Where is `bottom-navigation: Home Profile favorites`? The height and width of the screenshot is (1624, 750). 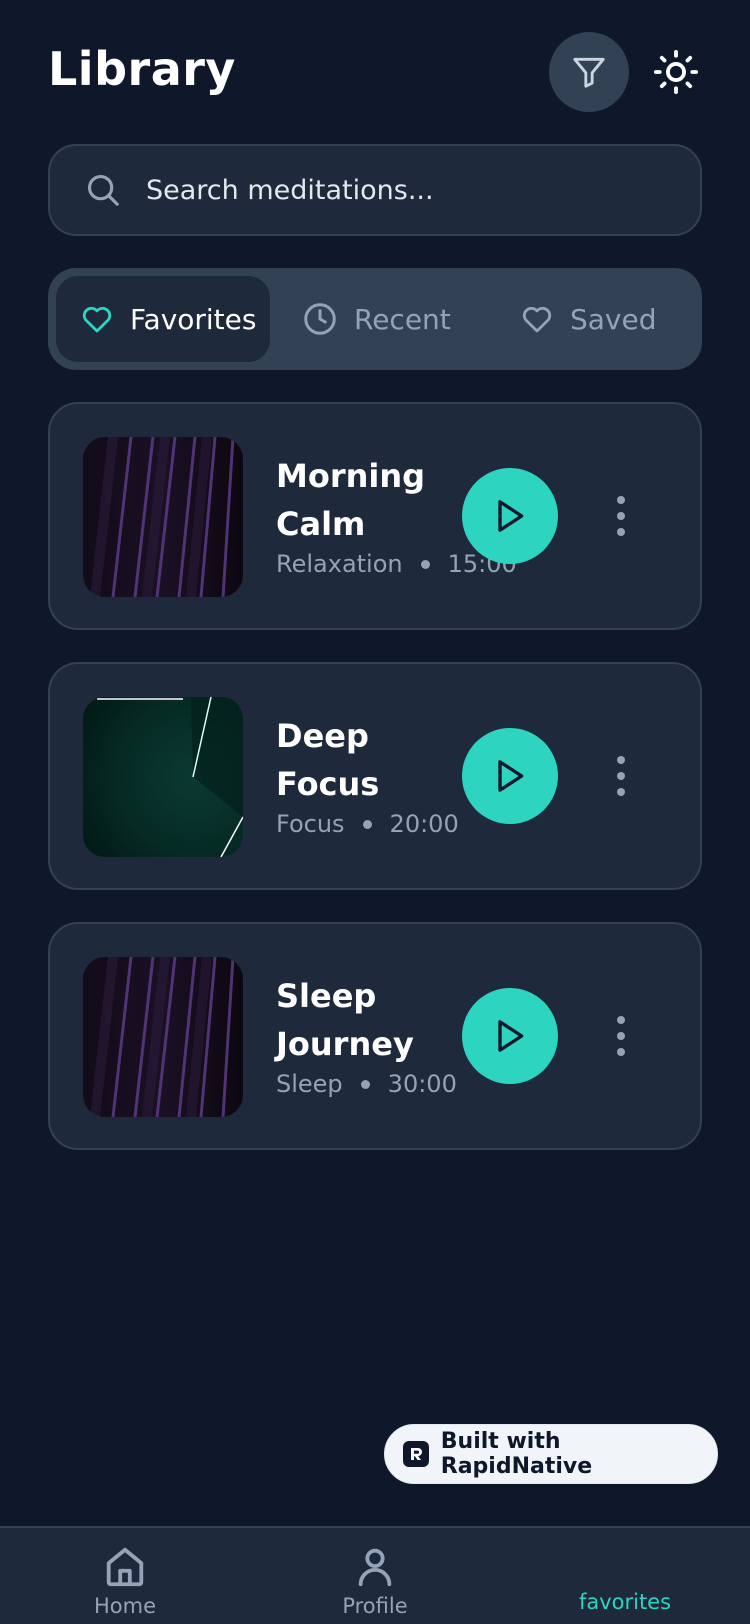
bottom-navigation: Home Profile favorites is located at coordinates (375, 1575).